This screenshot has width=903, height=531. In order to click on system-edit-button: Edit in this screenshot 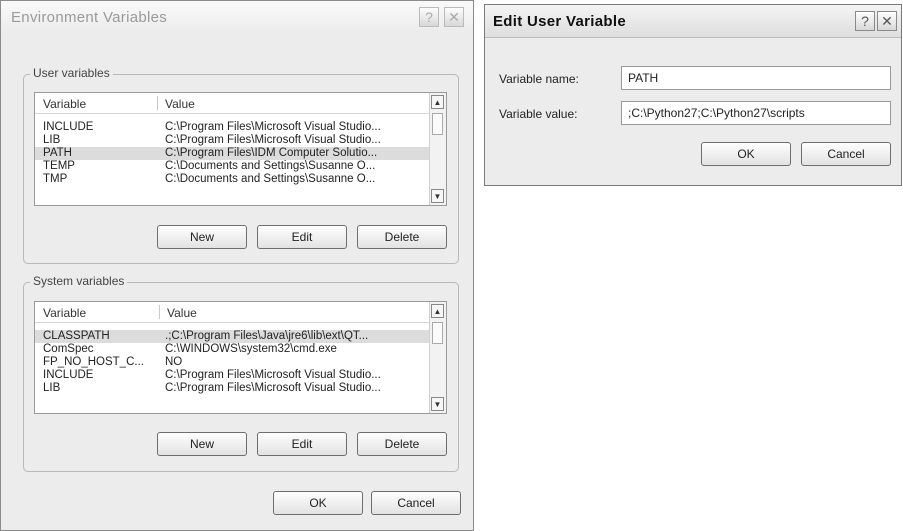, I will do `click(302, 444)`.